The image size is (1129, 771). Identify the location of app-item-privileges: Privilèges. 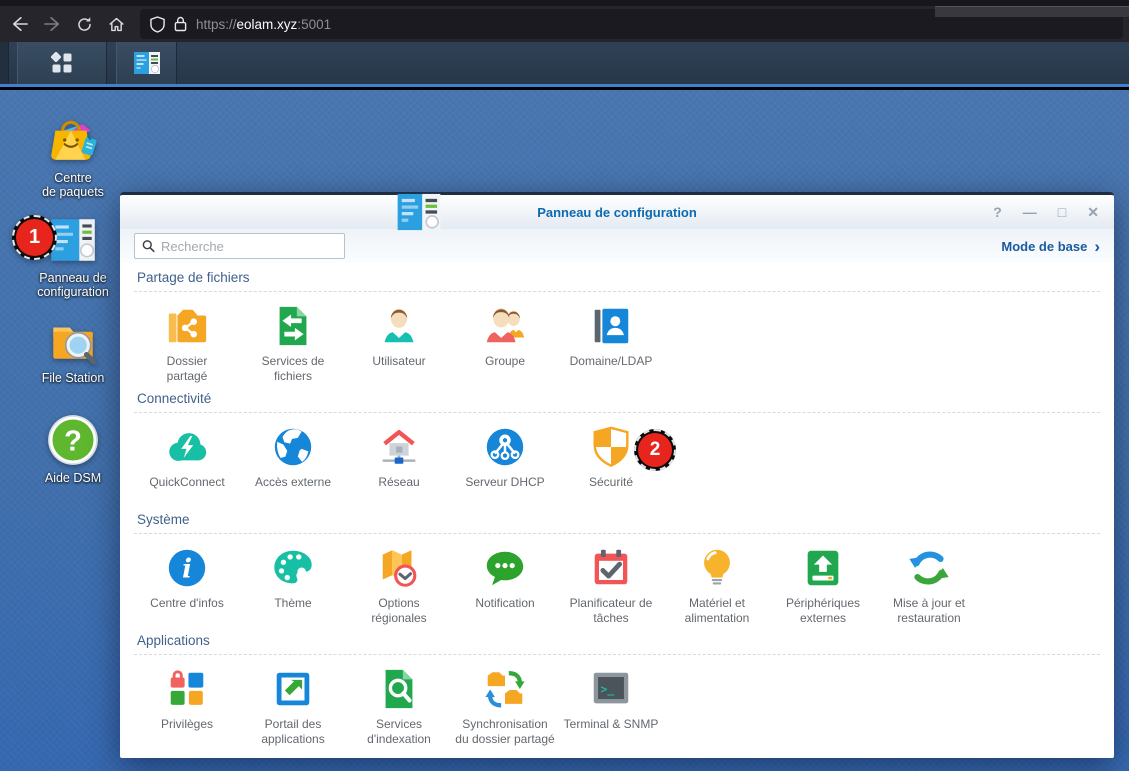
(187, 706).